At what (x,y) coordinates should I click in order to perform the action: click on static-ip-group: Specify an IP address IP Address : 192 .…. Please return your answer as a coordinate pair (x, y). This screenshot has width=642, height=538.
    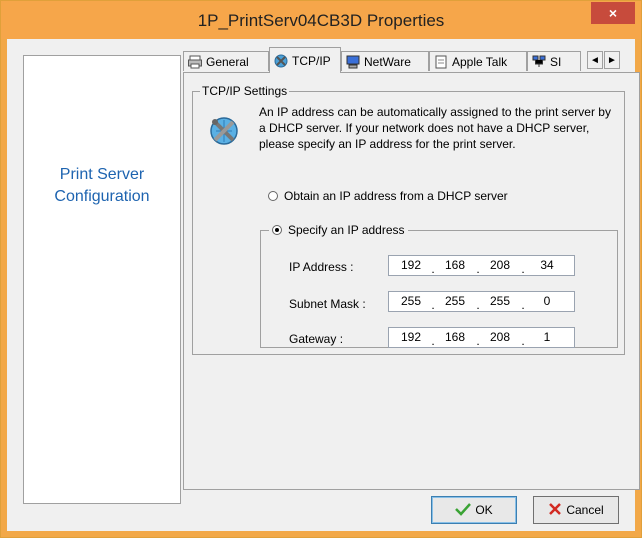
    Looking at the image, I should click on (439, 285).